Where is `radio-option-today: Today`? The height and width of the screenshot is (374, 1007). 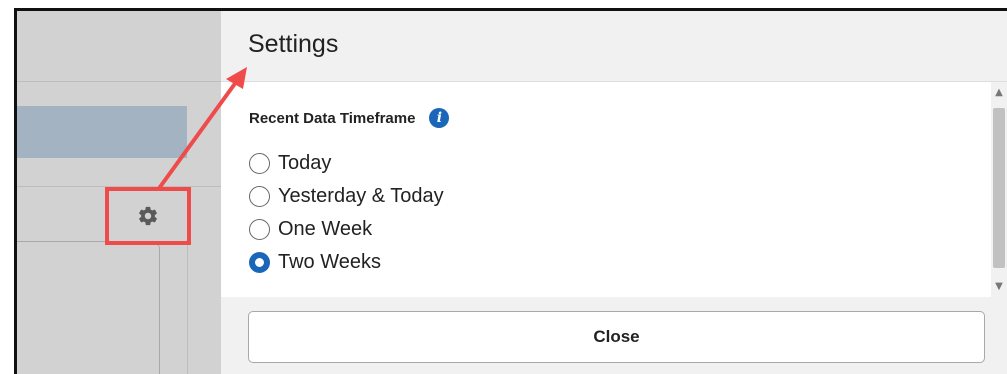
radio-option-today: Today is located at coordinates (346, 163).